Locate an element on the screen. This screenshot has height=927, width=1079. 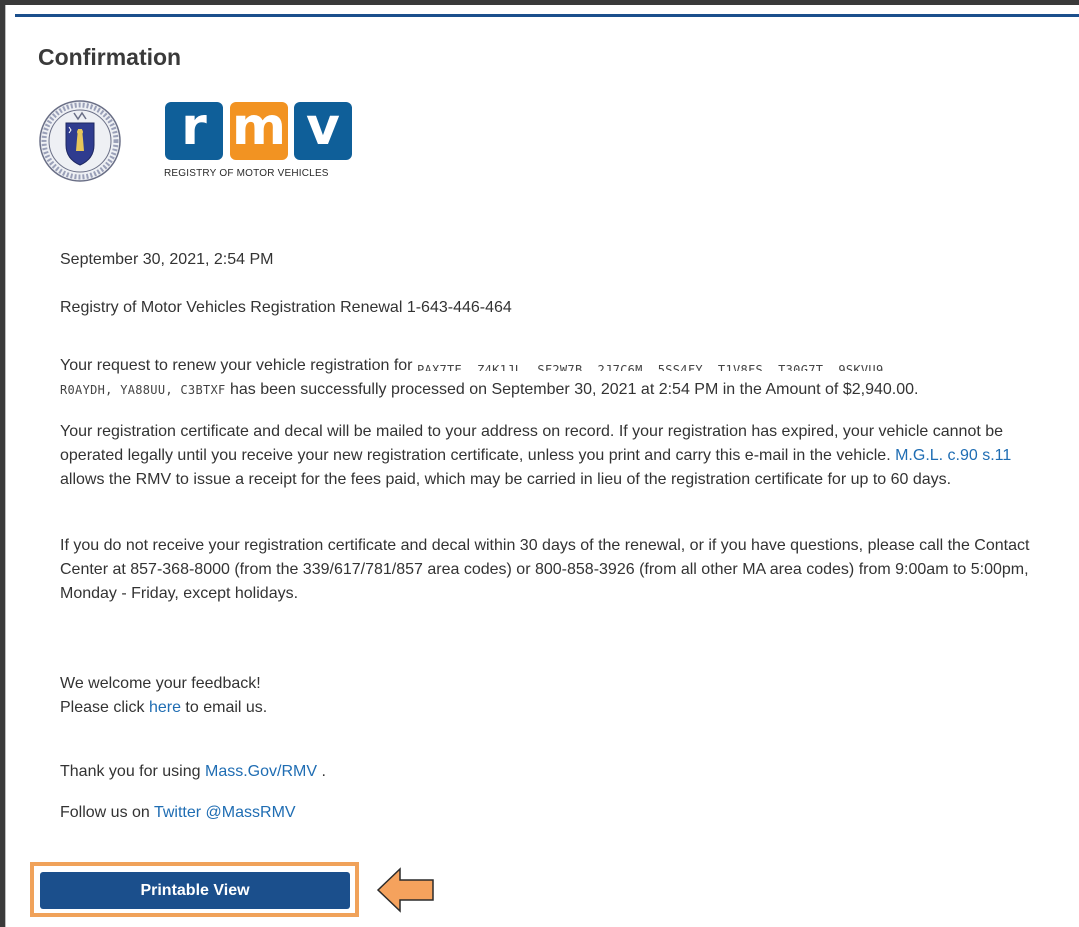
thanks-suffix: . is located at coordinates (323, 771).